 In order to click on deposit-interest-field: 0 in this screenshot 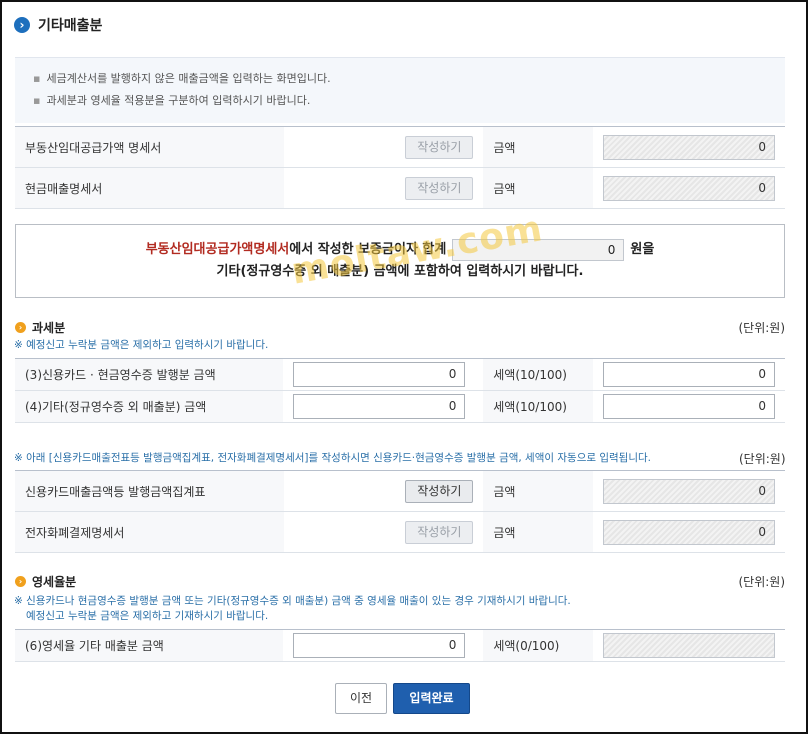, I will do `click(538, 250)`.